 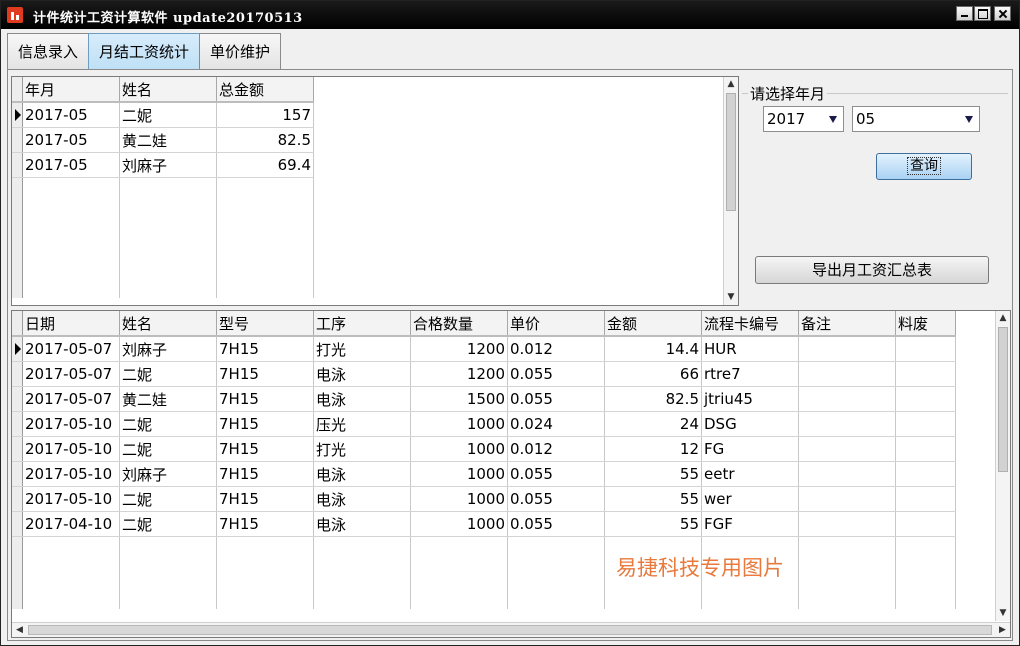 I want to click on table-cell: rtre7, so click(x=750, y=374).